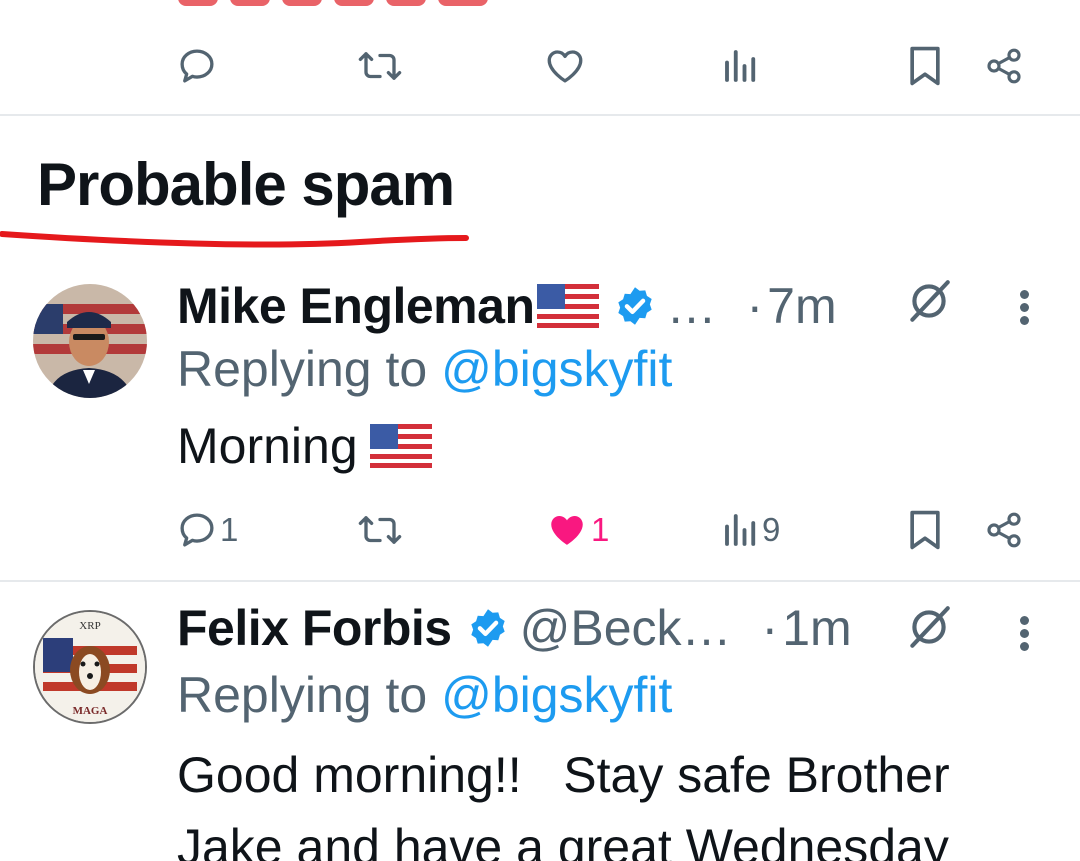 The width and height of the screenshot is (1080, 861). Describe the element at coordinates (90, 667) in the screenshot. I see `avatar: MAGA XRP` at that location.